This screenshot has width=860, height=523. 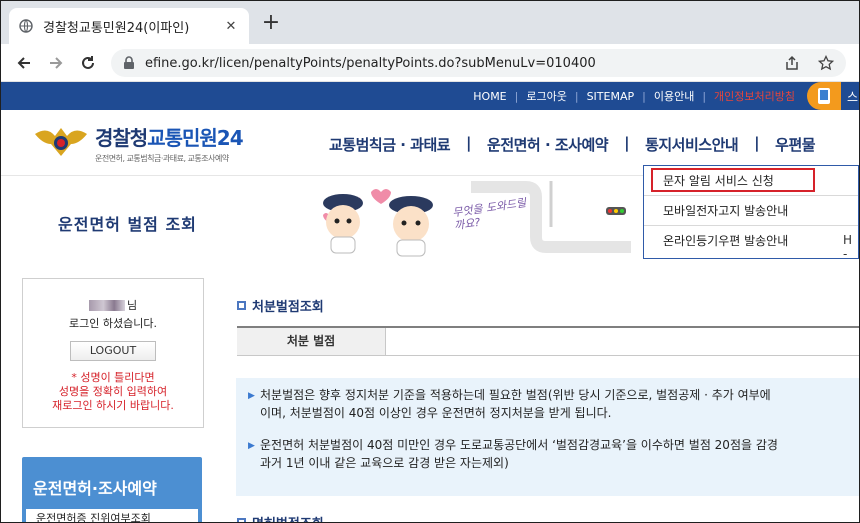 What do you see at coordinates (555, 144) in the screenshot?
I see `nav-license-reservation: 운전면허 · 조사예약` at bounding box center [555, 144].